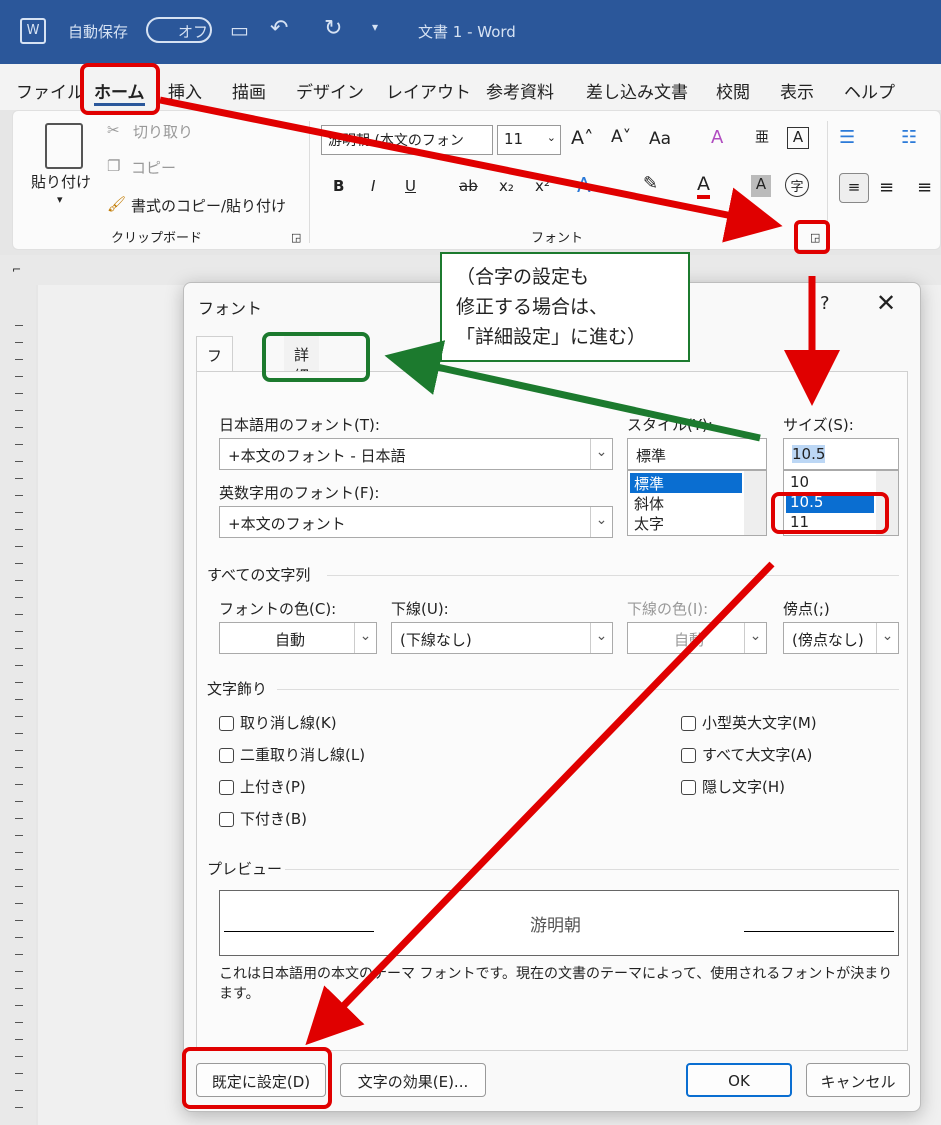  What do you see at coordinates (471, 169) in the screenshot?
I see `arrow-home-to-launcher` at bounding box center [471, 169].